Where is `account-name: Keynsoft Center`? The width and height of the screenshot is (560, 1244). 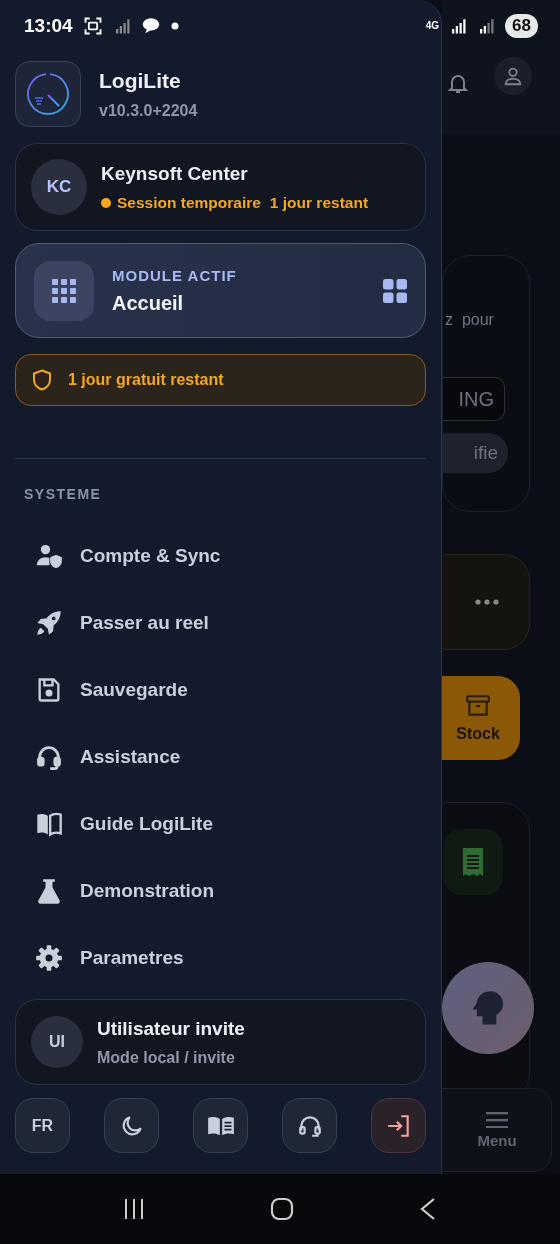 account-name: Keynsoft Center is located at coordinates (175, 173).